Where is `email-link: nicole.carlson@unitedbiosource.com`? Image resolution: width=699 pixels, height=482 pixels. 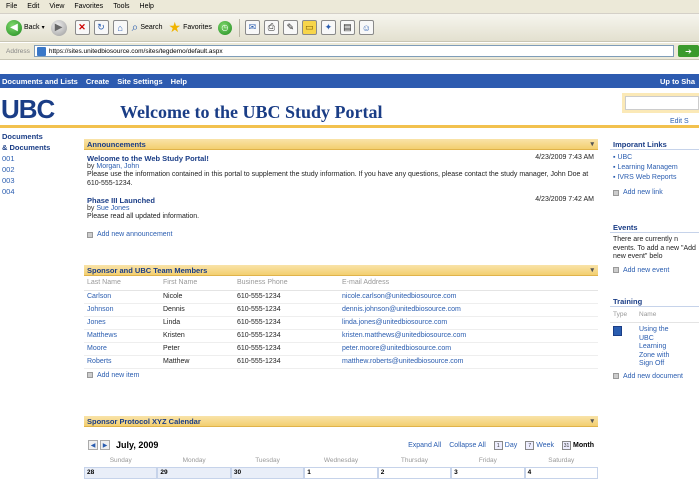 email-link: nicole.carlson@unitedbiosource.com is located at coordinates (468, 297).